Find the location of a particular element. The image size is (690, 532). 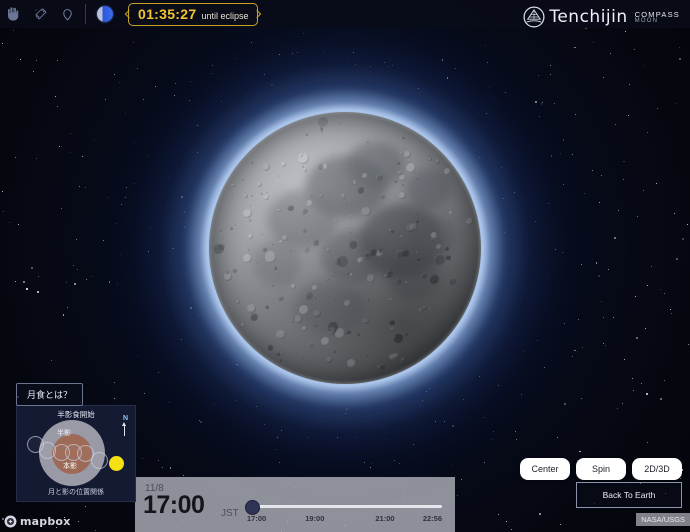

eclipse-phase-title: 半影食開始 is located at coordinates (76, 414).